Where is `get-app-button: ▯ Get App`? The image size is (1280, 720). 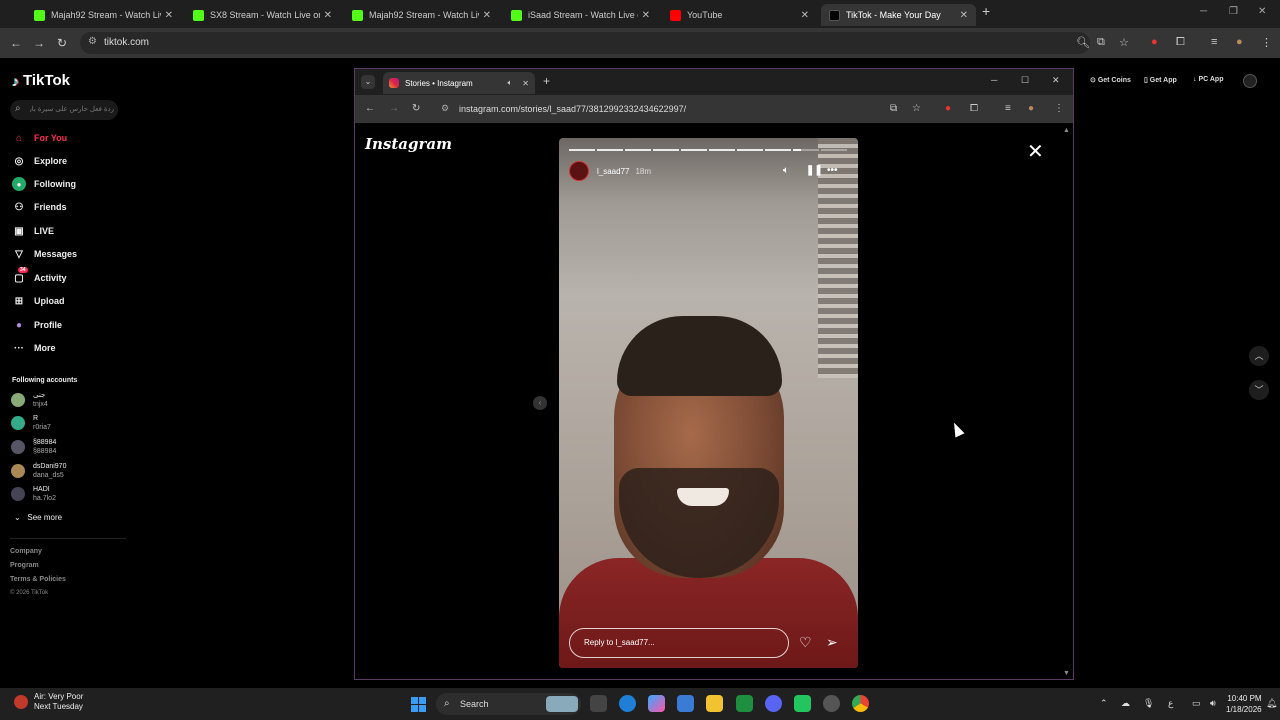
get-app-button: ▯ Get App is located at coordinates (1160, 80).